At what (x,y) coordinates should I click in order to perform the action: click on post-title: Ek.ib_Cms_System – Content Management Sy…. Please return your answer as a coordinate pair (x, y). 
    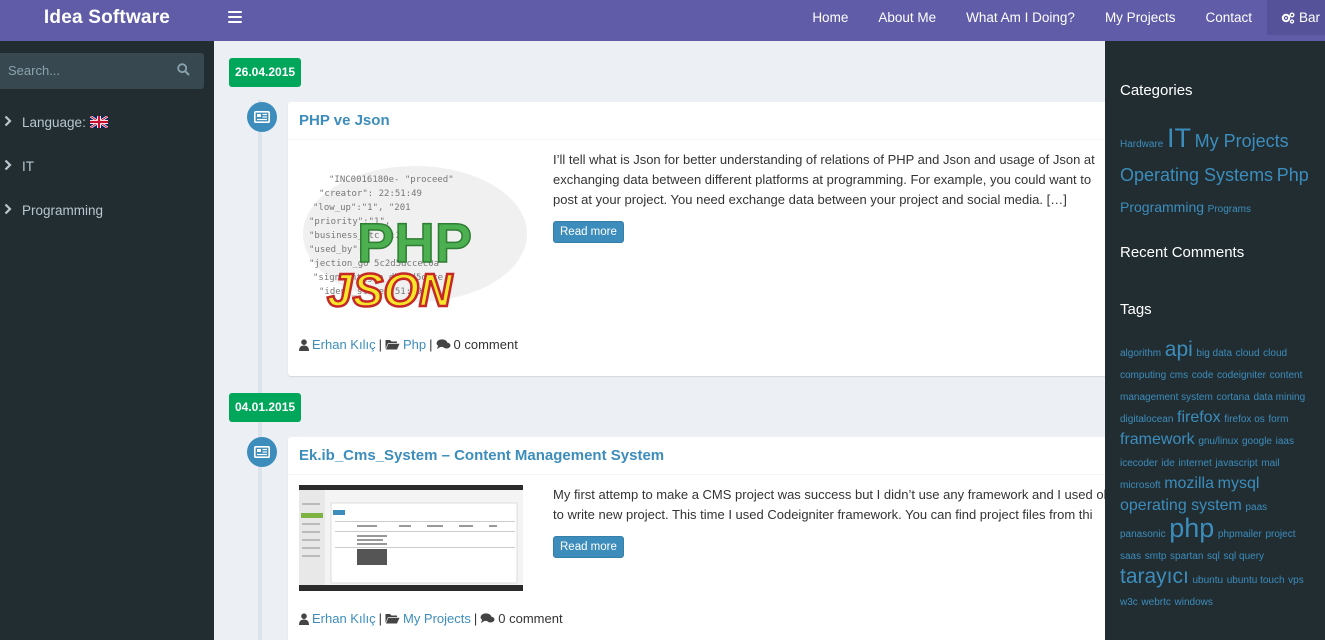
    Looking at the image, I should click on (708, 456).